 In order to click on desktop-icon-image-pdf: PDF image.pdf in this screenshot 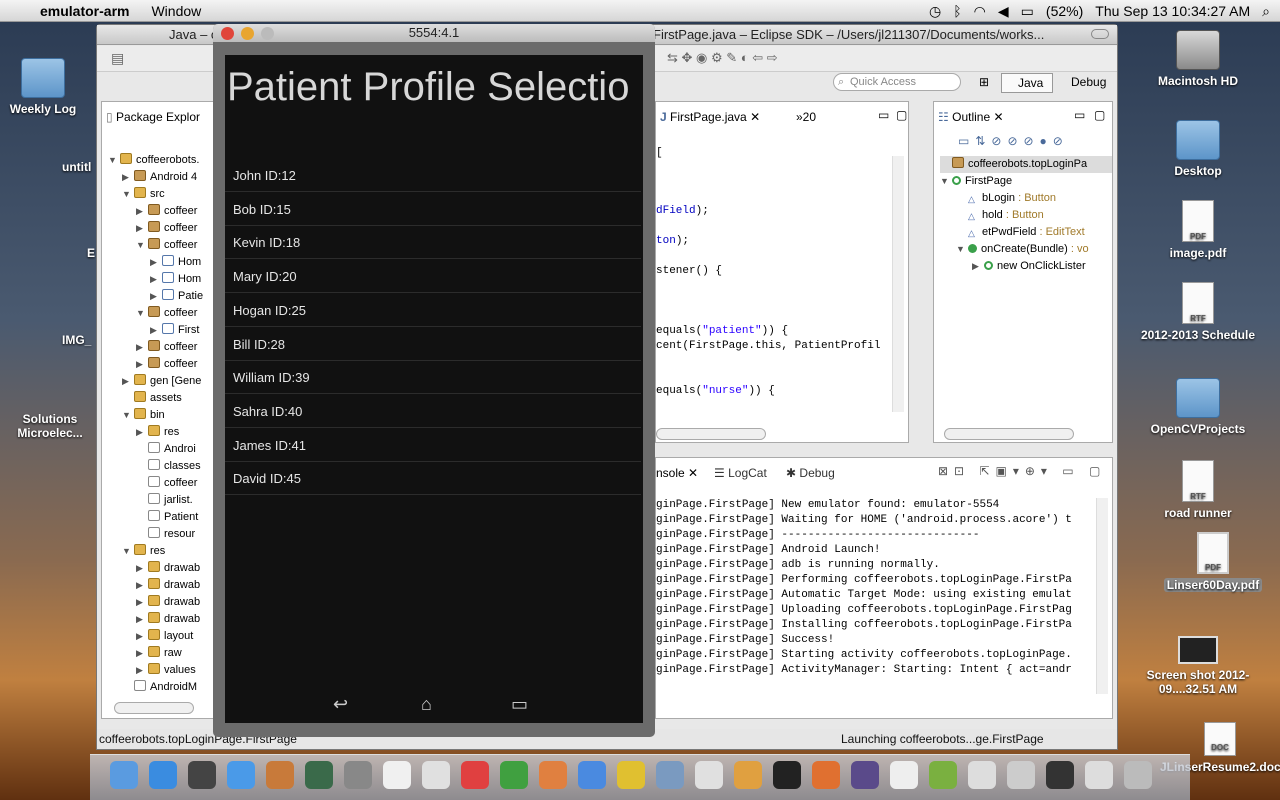, I will do `click(1198, 230)`.